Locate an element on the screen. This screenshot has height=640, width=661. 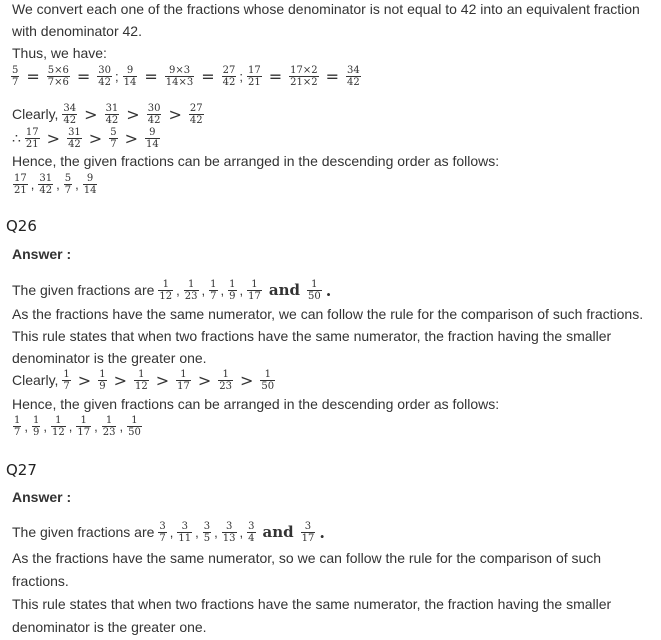
rule-line-3: denominator is the greater one. is located at coordinates (109, 358).